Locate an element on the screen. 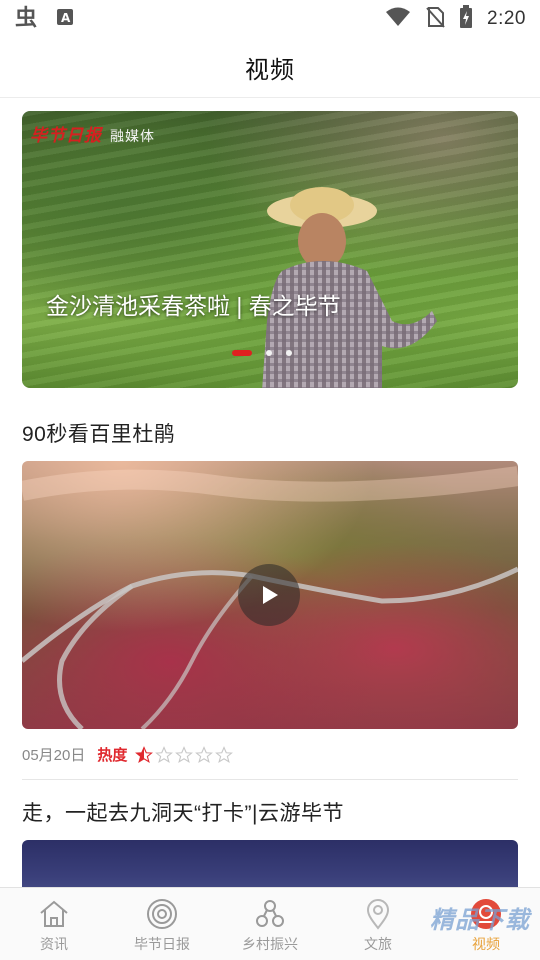 This screenshot has height=960, width=540. banner-logo-sub: 融媒体 is located at coordinates (132, 137).